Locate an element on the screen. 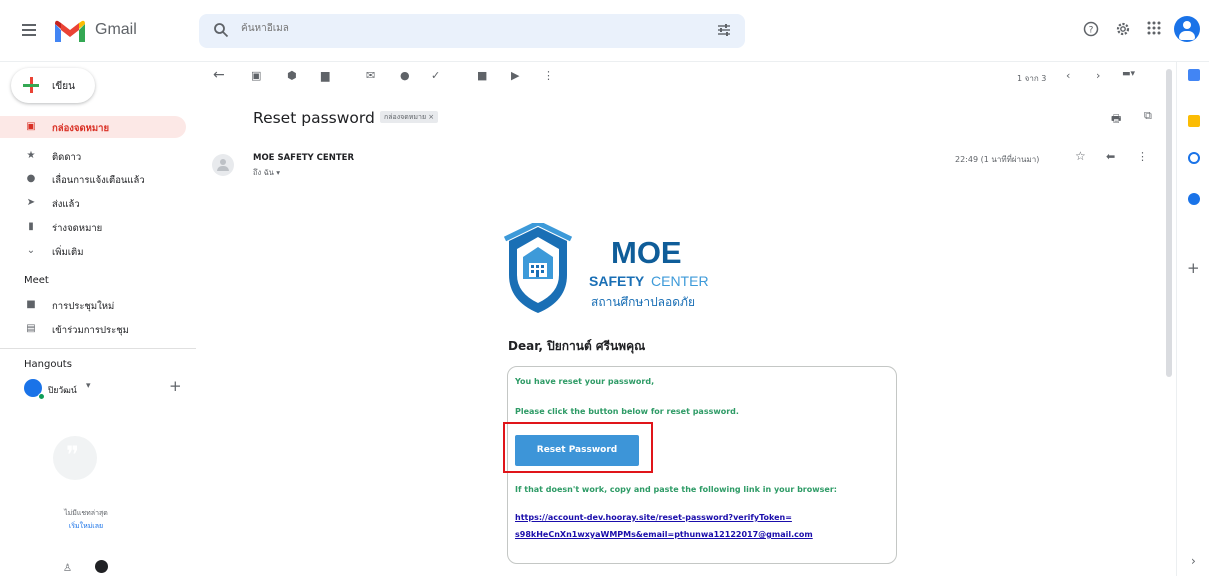 The width and height of the screenshot is (1209, 576). caret-down-icon: ▾ is located at coordinates (88, 386).